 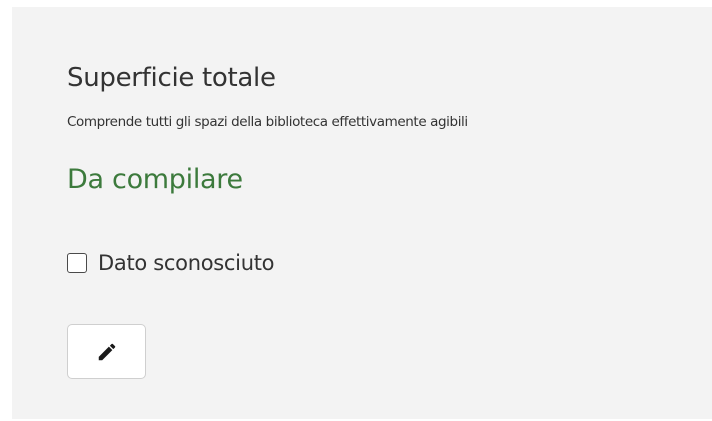 I want to click on edit-button, so click(x=106, y=351).